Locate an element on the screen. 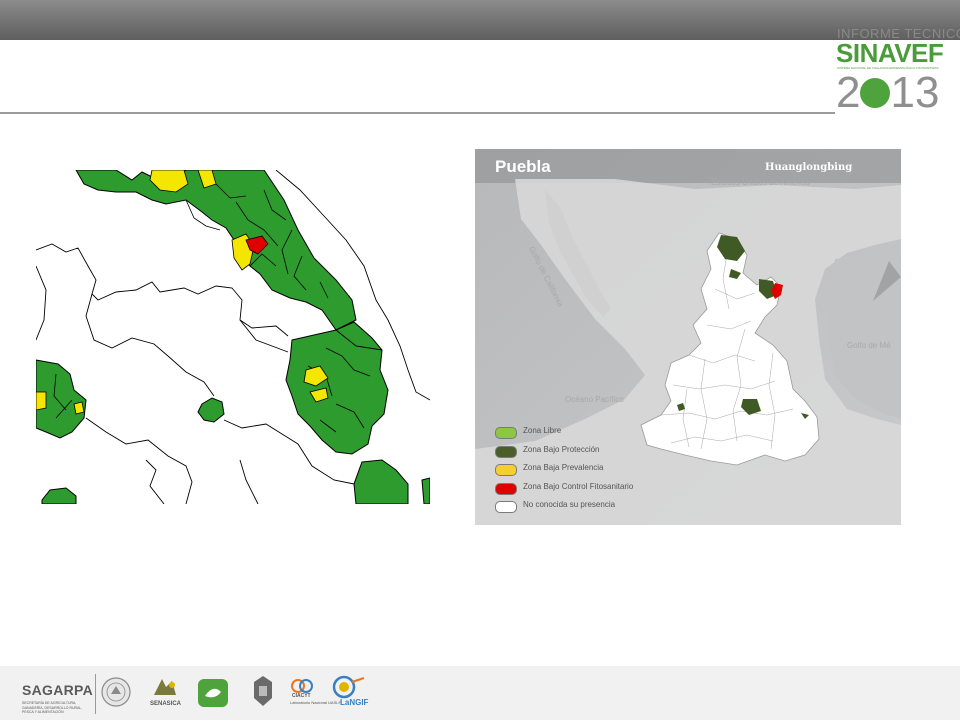 The height and width of the screenshot is (720, 960). map-title: Puebla is located at coordinates (523, 166).